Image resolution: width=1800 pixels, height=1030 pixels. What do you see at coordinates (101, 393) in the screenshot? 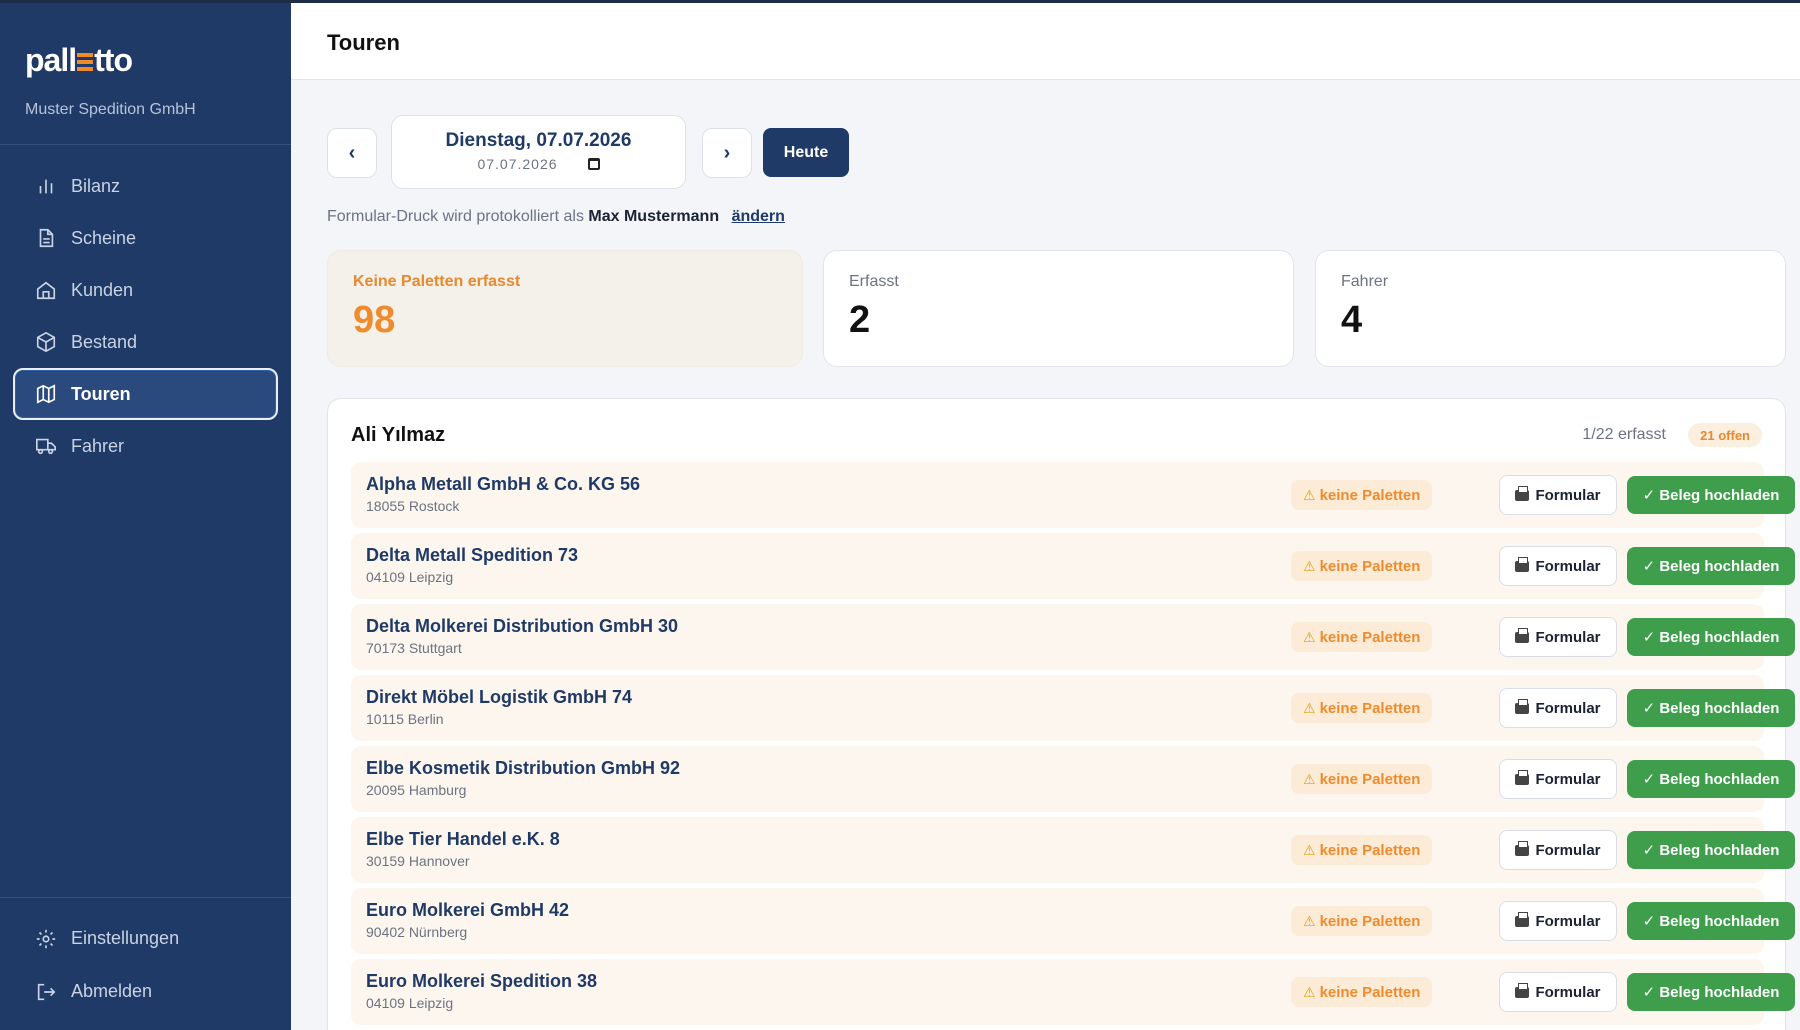
I see `sidebar-item-label: Touren` at bounding box center [101, 393].